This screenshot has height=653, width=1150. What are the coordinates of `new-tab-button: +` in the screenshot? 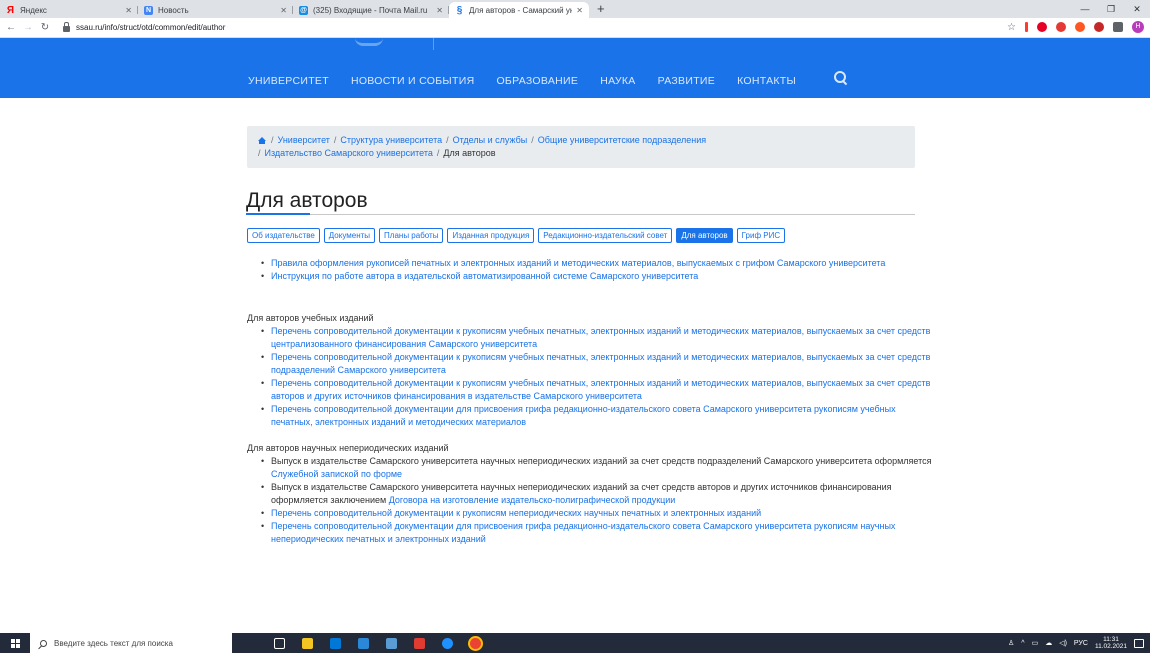 It's located at (601, 10).